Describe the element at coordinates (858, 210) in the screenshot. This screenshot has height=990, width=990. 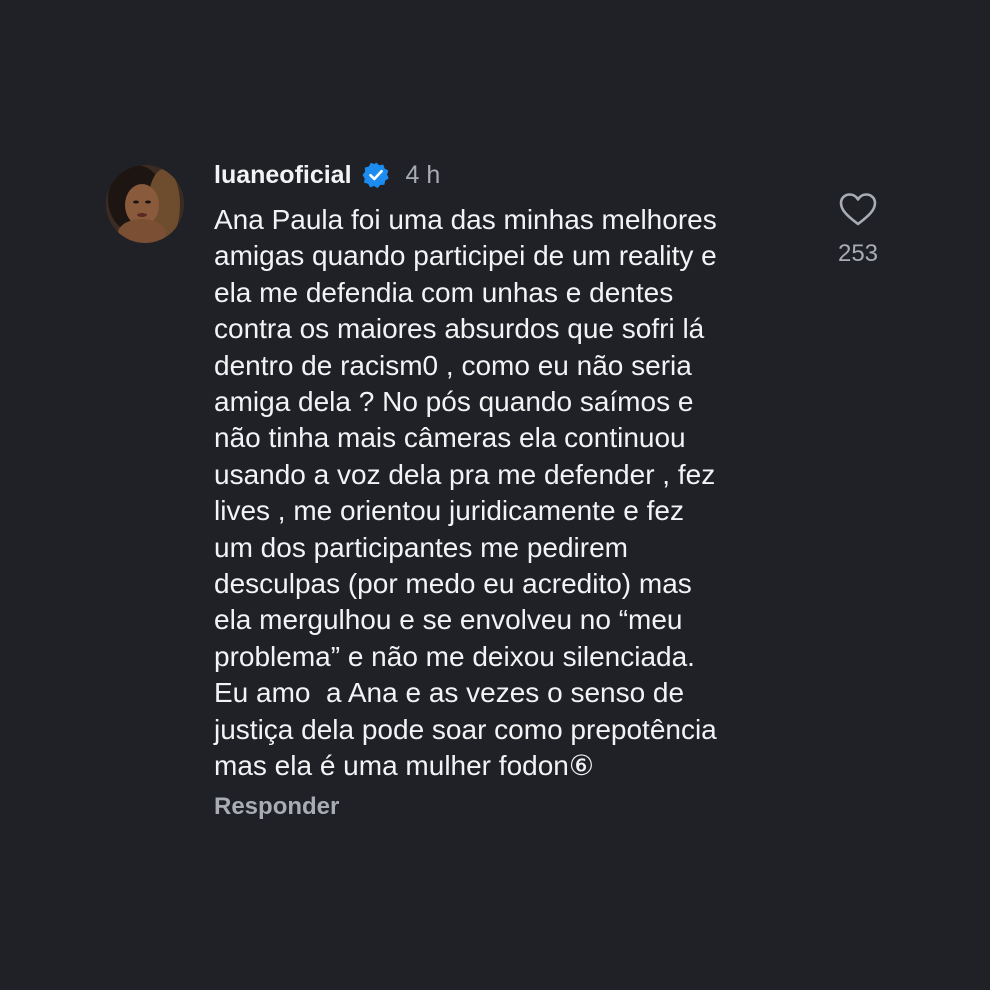
I see `heart-icon` at that location.